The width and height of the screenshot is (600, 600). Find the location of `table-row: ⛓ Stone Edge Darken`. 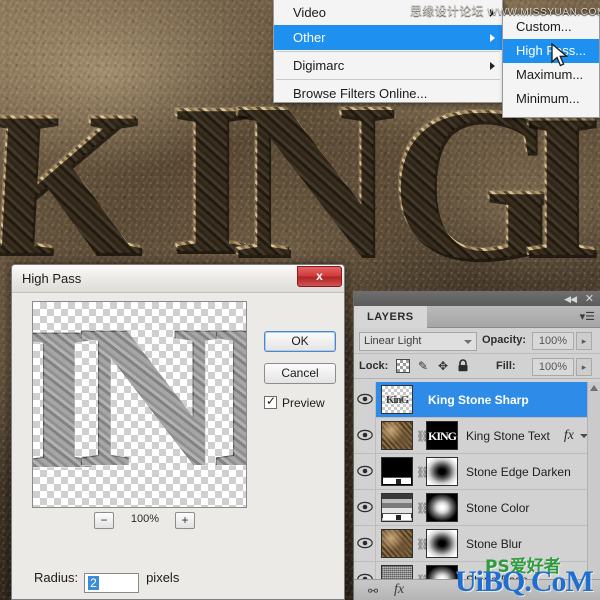

table-row: ⛓ Stone Edge Darken is located at coordinates (477, 472).